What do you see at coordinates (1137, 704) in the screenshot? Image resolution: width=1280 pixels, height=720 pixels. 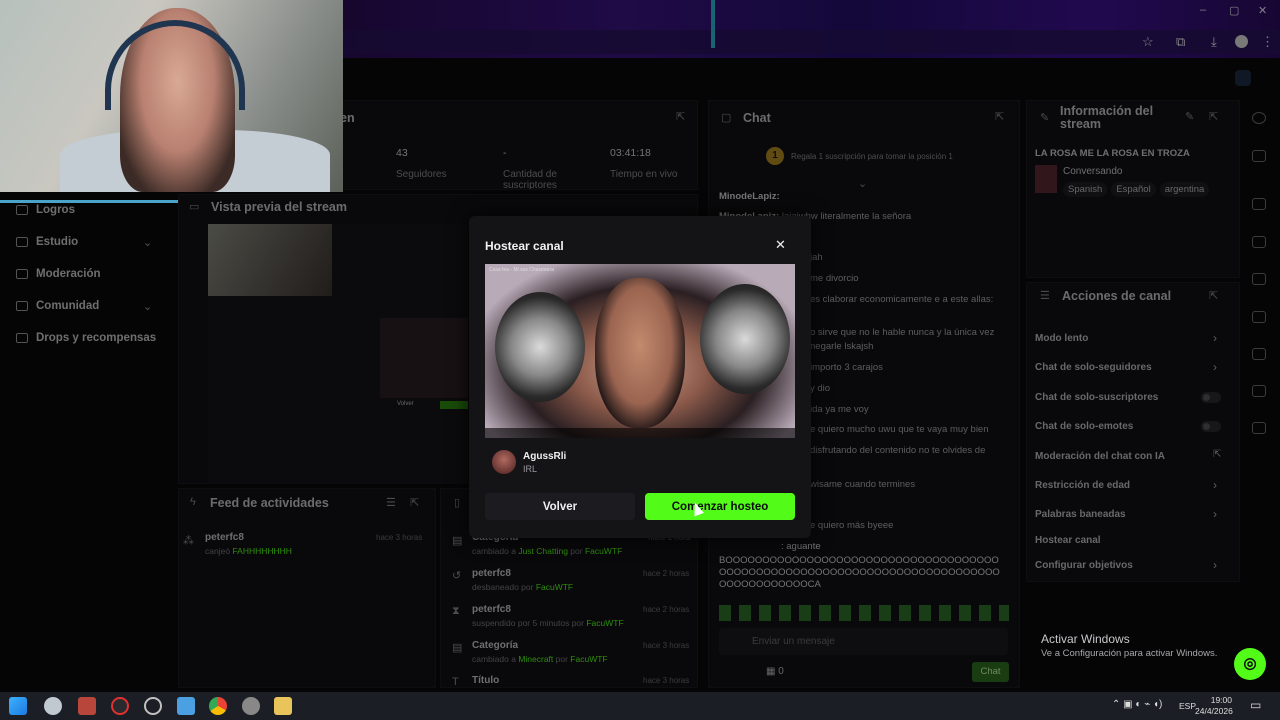 I see `tray-icons: ⌃ ▣ ◐ ⌁ ◖)` at bounding box center [1137, 704].